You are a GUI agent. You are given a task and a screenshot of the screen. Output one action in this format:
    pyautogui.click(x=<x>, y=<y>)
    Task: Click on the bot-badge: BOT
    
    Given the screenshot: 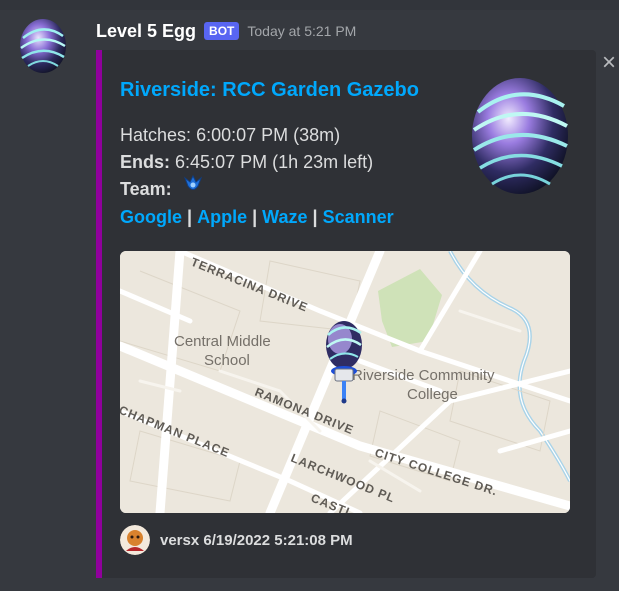 What is the action you would take?
    pyautogui.click(x=222, y=31)
    